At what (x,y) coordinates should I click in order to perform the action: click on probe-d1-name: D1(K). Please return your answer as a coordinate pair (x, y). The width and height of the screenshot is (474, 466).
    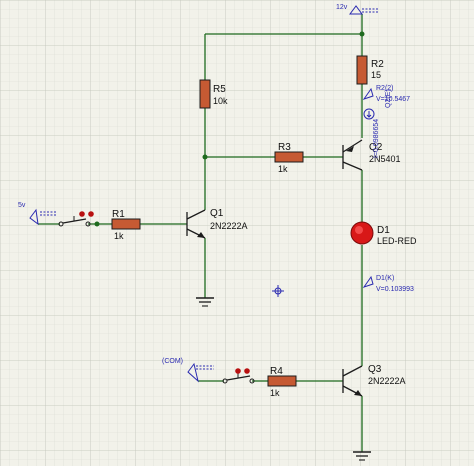
    Looking at the image, I should click on (385, 278).